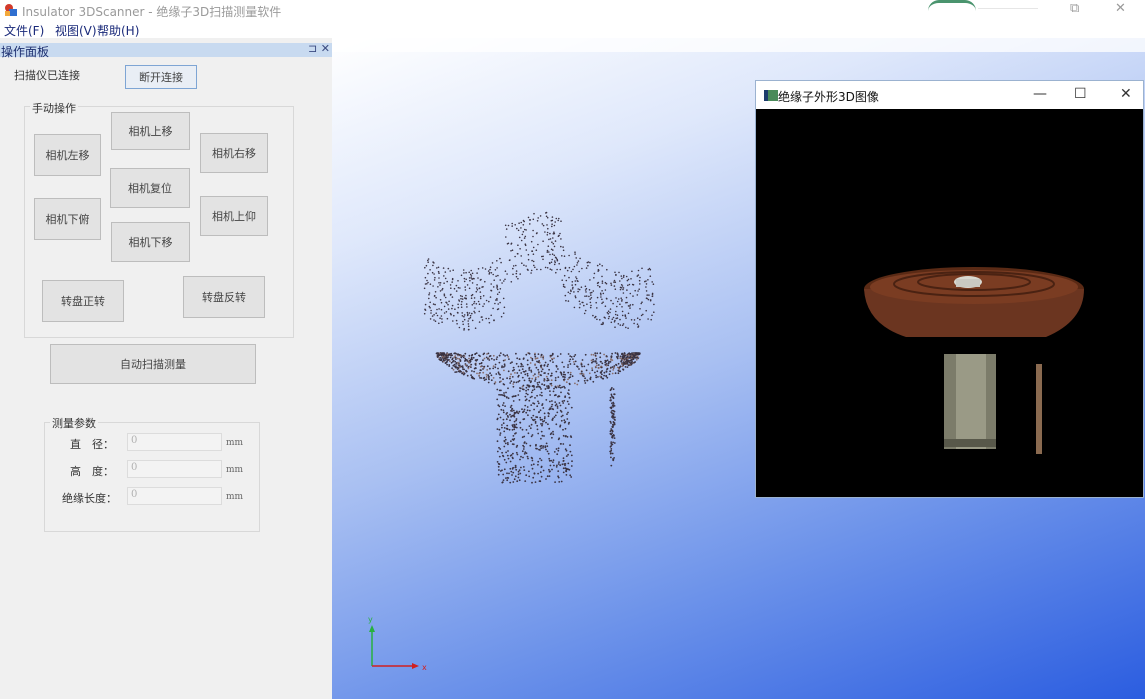 The width and height of the screenshot is (1145, 699). I want to click on panel-header: 操作面板 ⊐ ✕, so click(166, 50).